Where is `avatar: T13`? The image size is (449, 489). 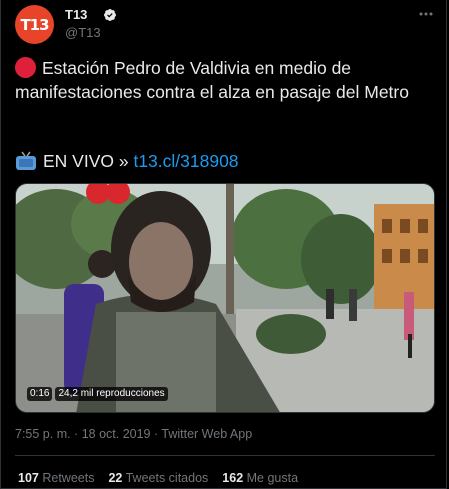
avatar: T13 is located at coordinates (34, 24).